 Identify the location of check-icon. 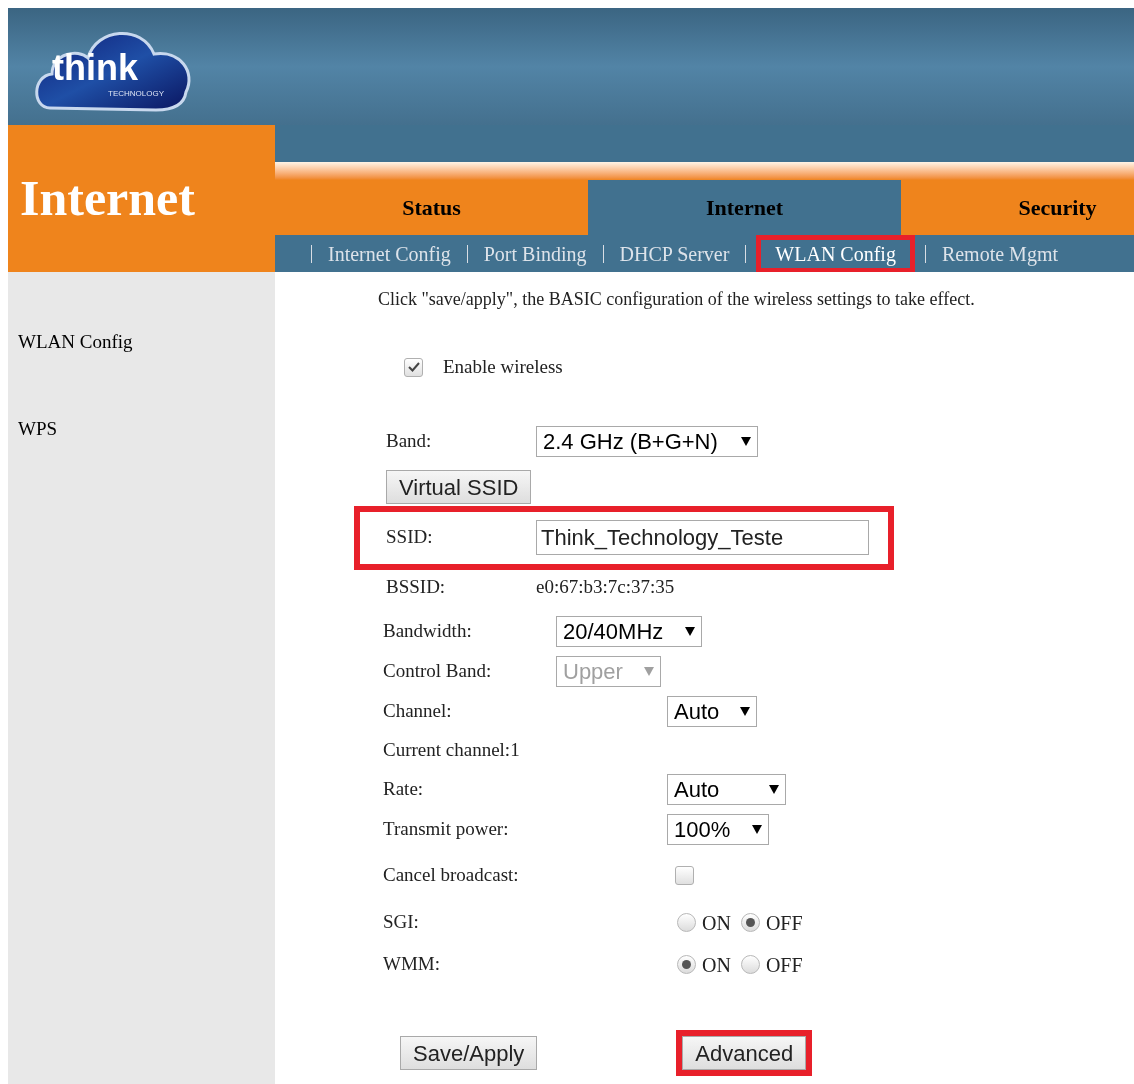
(413, 367).